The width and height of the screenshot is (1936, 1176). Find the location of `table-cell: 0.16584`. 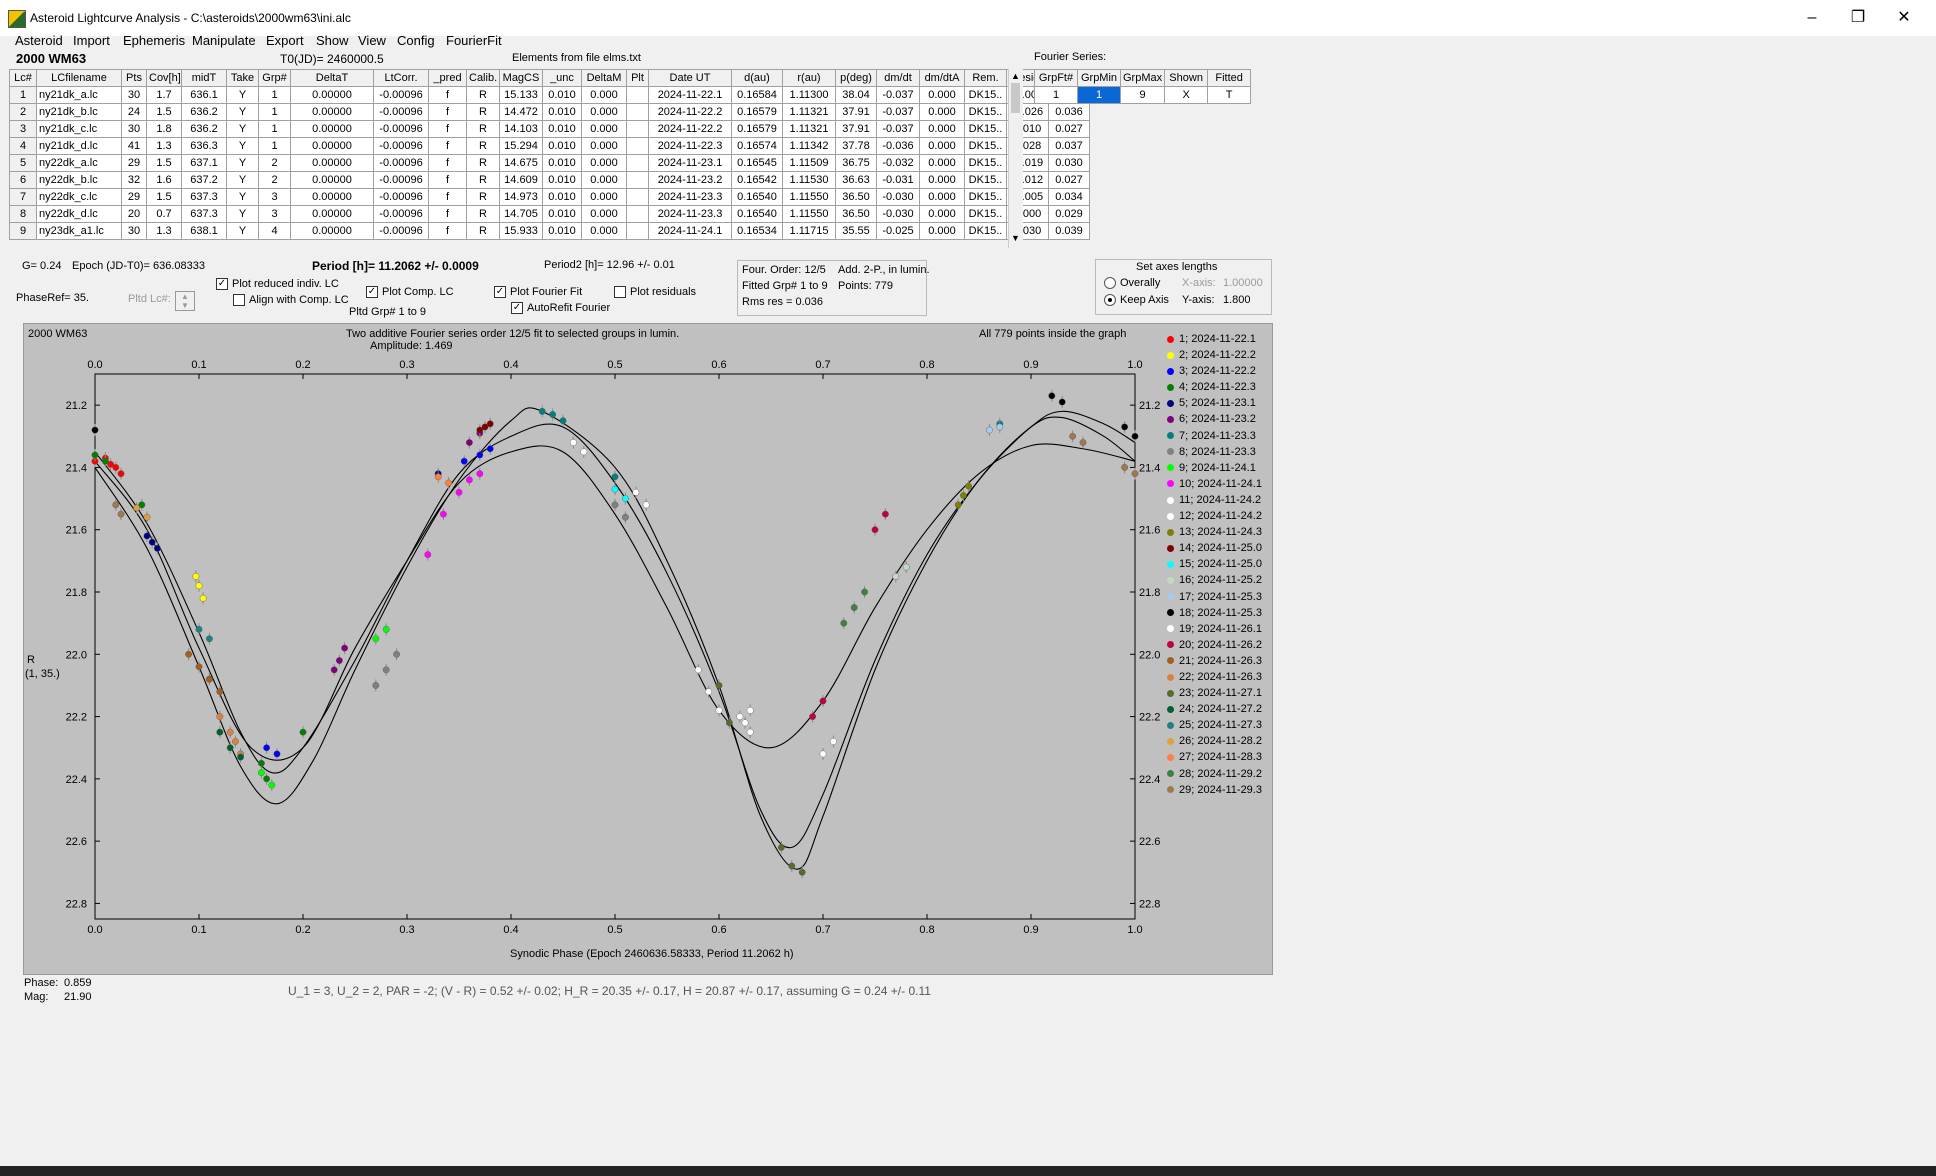

table-cell: 0.16584 is located at coordinates (757, 95).